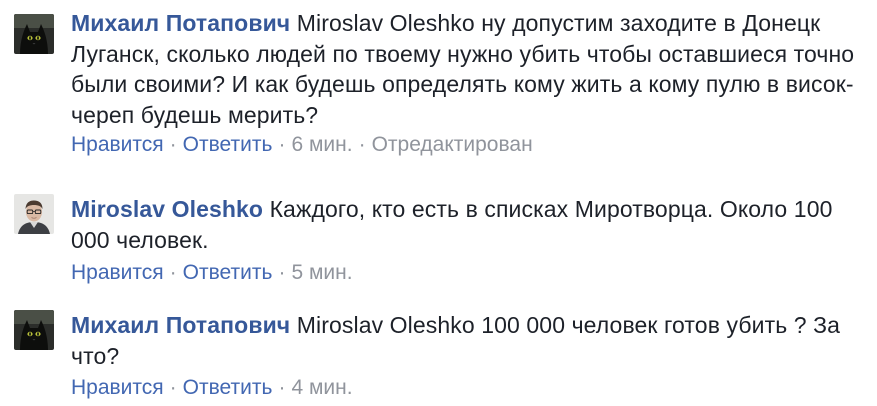 The image size is (877, 406). I want to click on comment-actions: Нравится · Ответить · 5 мин., so click(470, 273).